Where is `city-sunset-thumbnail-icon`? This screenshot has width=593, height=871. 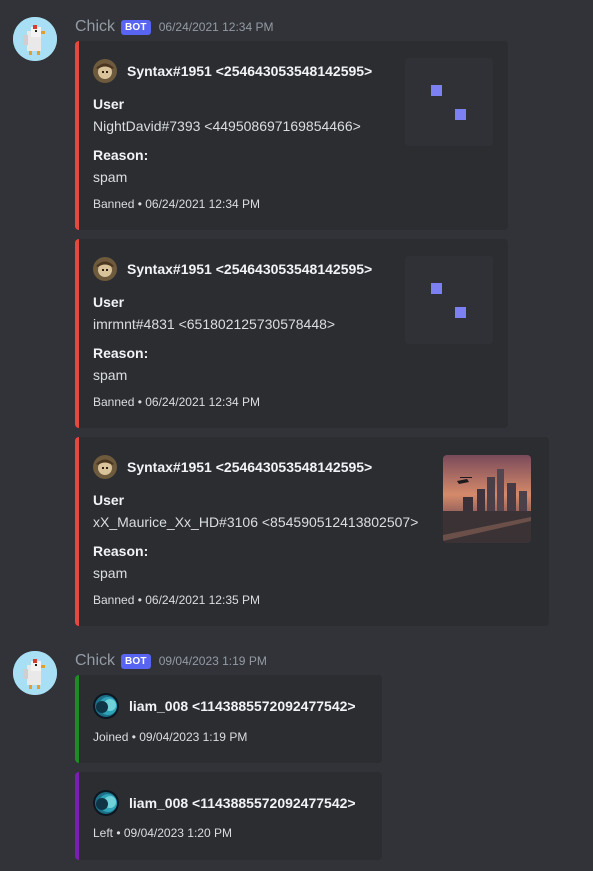 city-sunset-thumbnail-icon is located at coordinates (487, 499).